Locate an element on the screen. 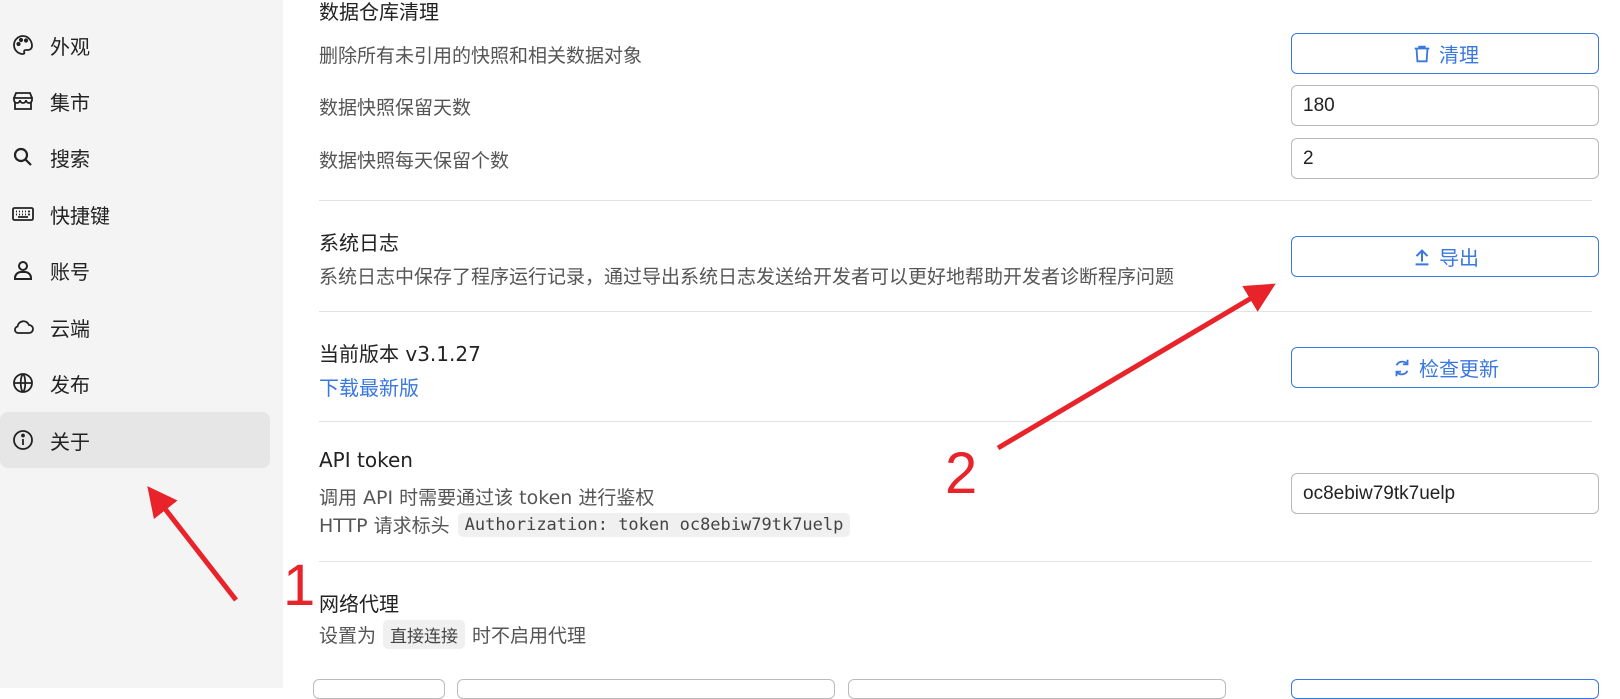 Image resolution: width=1620 pixels, height=699 pixels. cleanup-button-label: 清理 is located at coordinates (1459, 55).